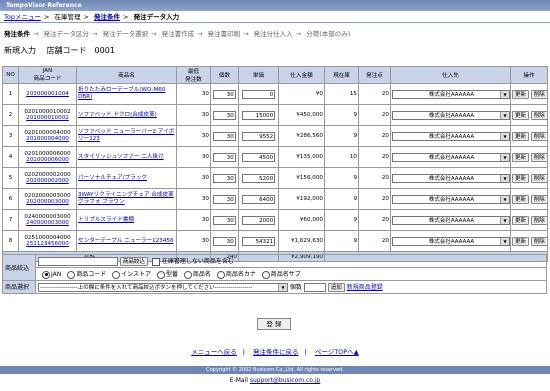  I want to click on row-amount: ¥1,629,630, so click(301, 241).